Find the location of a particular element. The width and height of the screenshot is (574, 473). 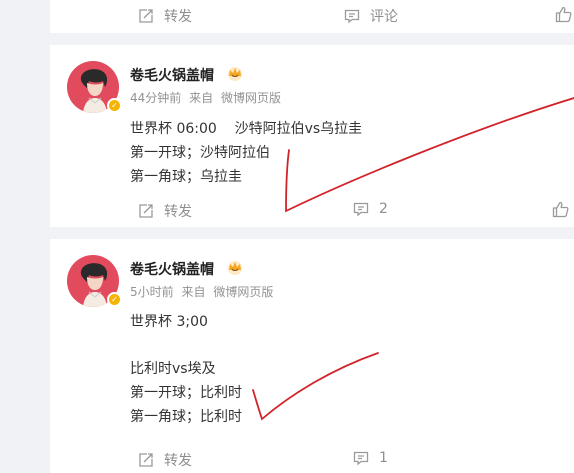

post-time: 44分钟前 is located at coordinates (155, 98).